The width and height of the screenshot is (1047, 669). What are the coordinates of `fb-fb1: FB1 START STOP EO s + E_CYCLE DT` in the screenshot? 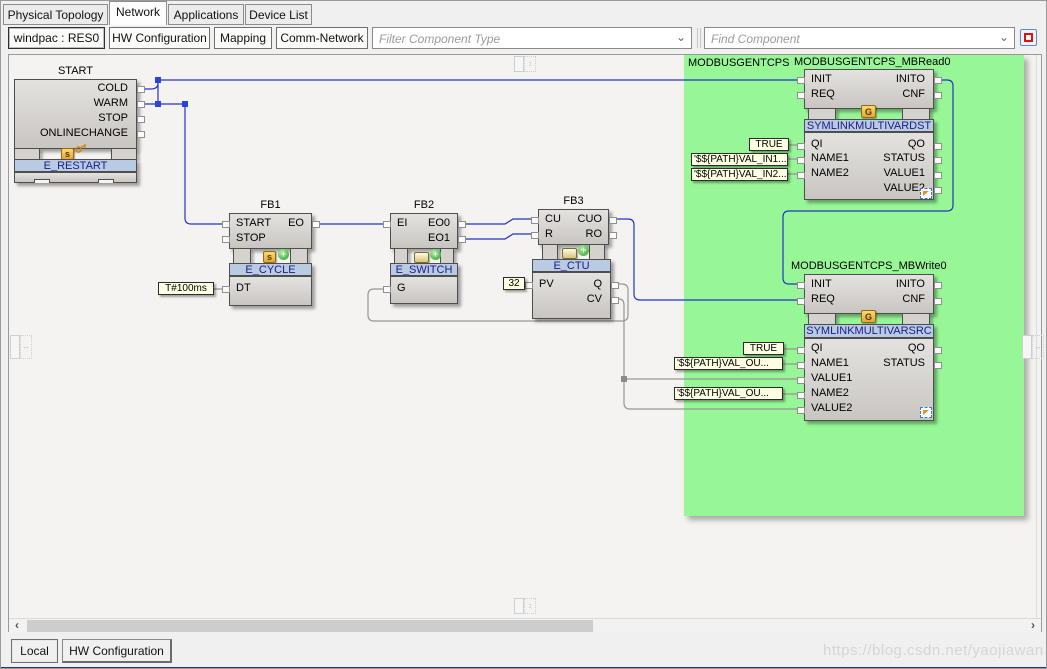 It's located at (271, 252).